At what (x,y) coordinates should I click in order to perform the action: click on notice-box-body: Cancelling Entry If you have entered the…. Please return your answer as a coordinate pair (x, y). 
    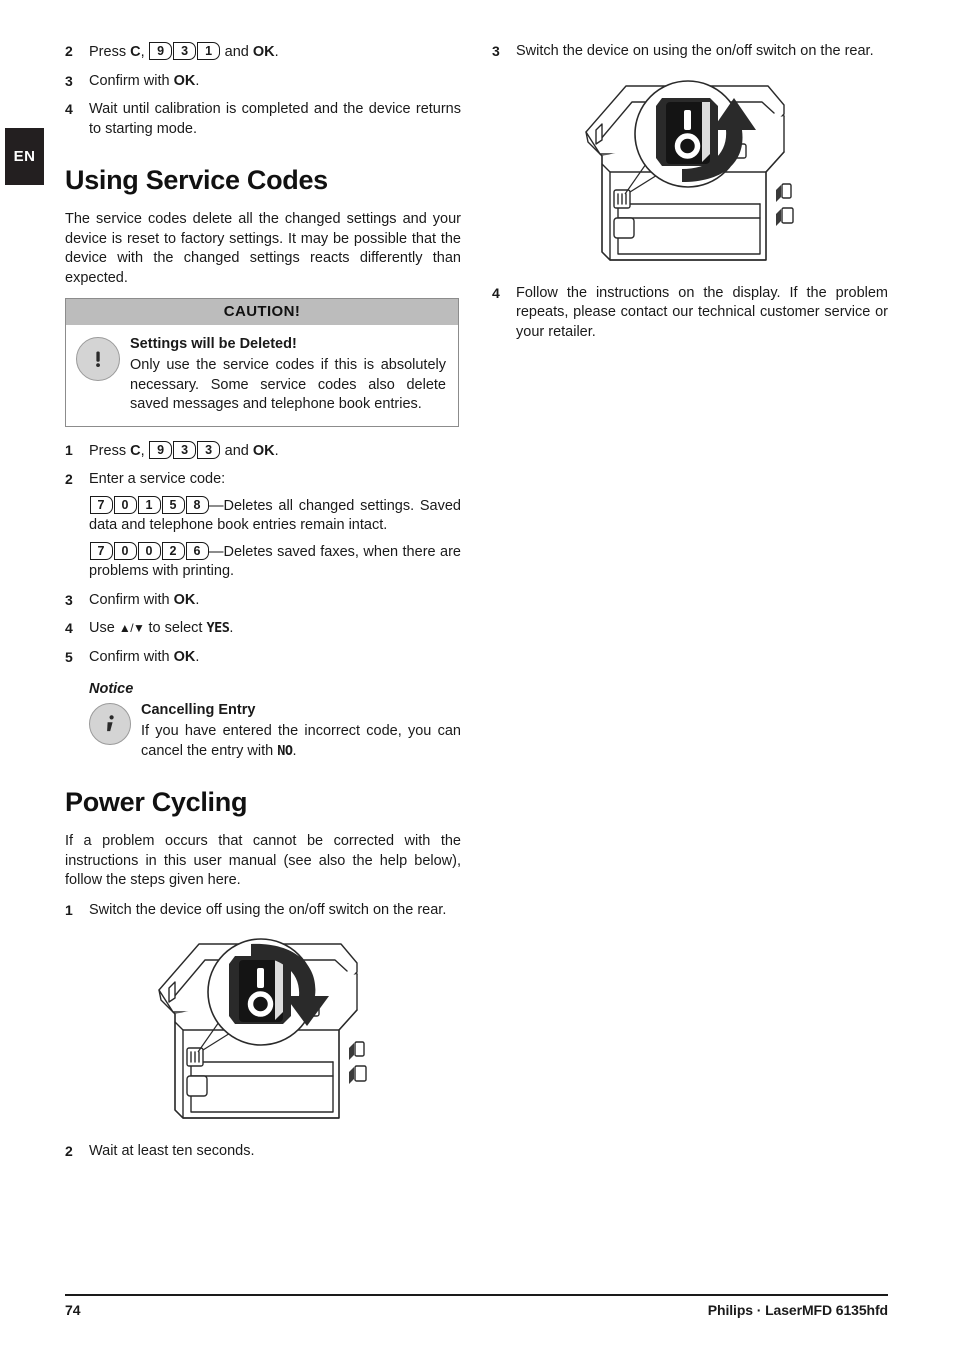
    Looking at the image, I should click on (263, 731).